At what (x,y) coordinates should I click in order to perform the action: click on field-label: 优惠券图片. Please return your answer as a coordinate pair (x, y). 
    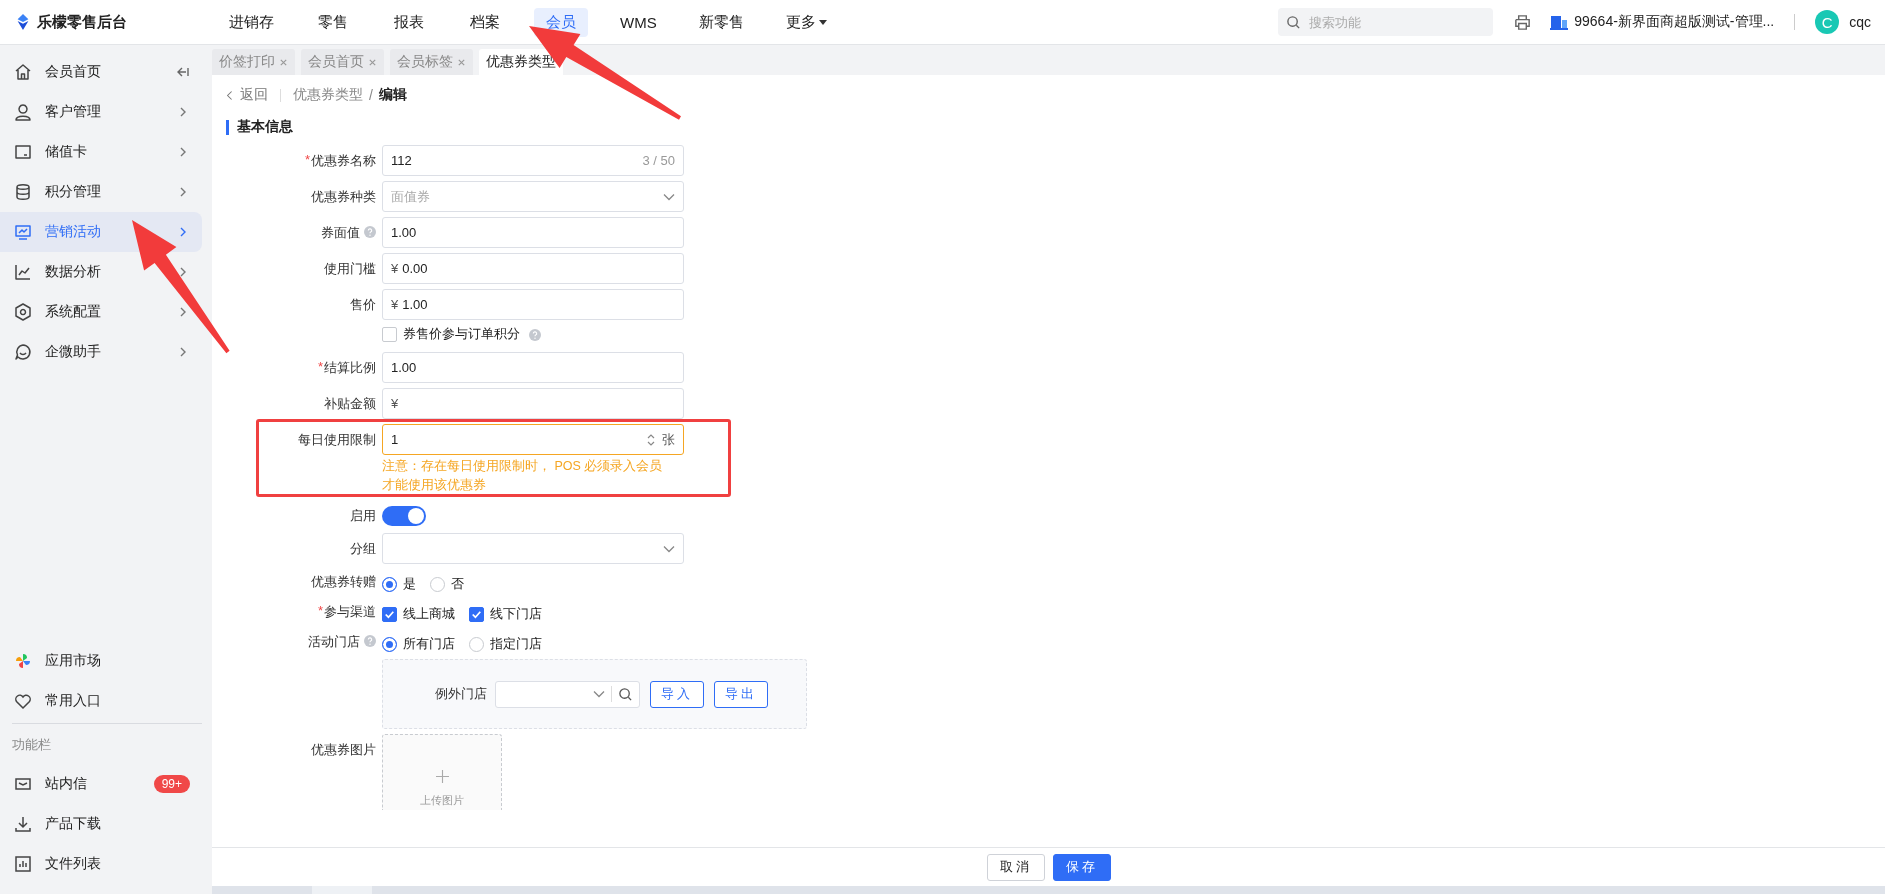
    Looking at the image, I should click on (343, 750).